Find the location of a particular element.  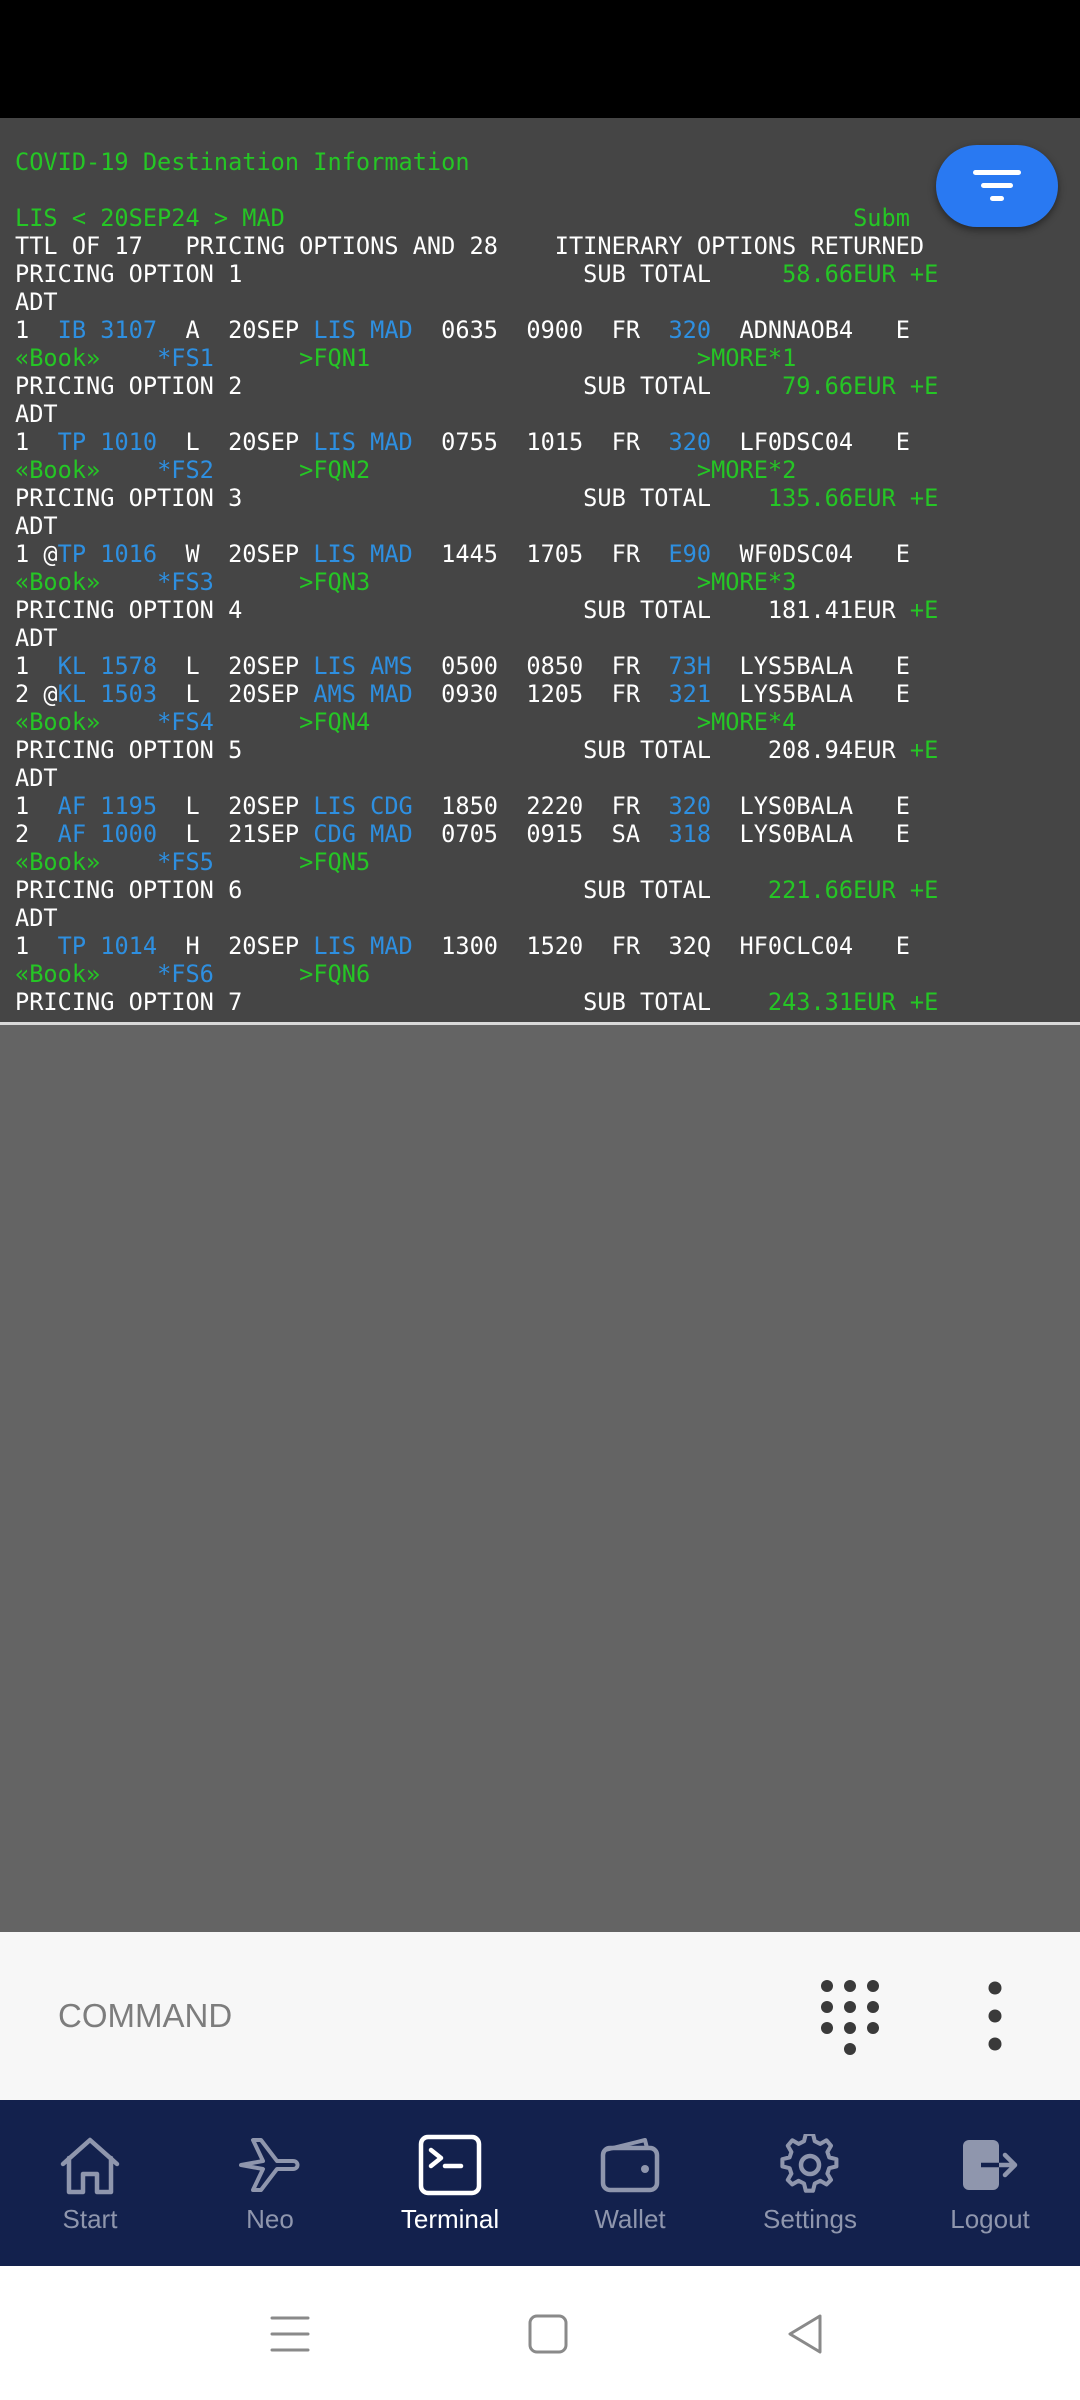

terminal-segment: KL 1578 is located at coordinates (107, 666).